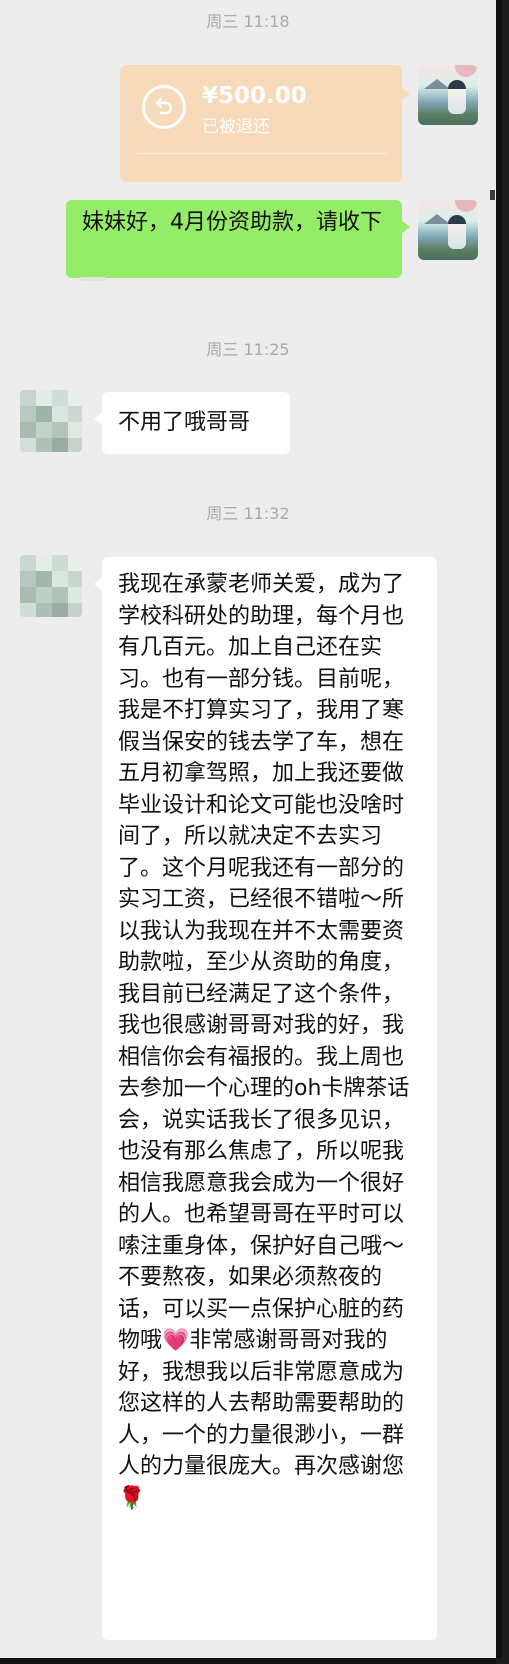 This screenshot has width=509, height=1664. I want to click on transfer-card-returned: ¥500.00 已被退还, so click(265, 123).